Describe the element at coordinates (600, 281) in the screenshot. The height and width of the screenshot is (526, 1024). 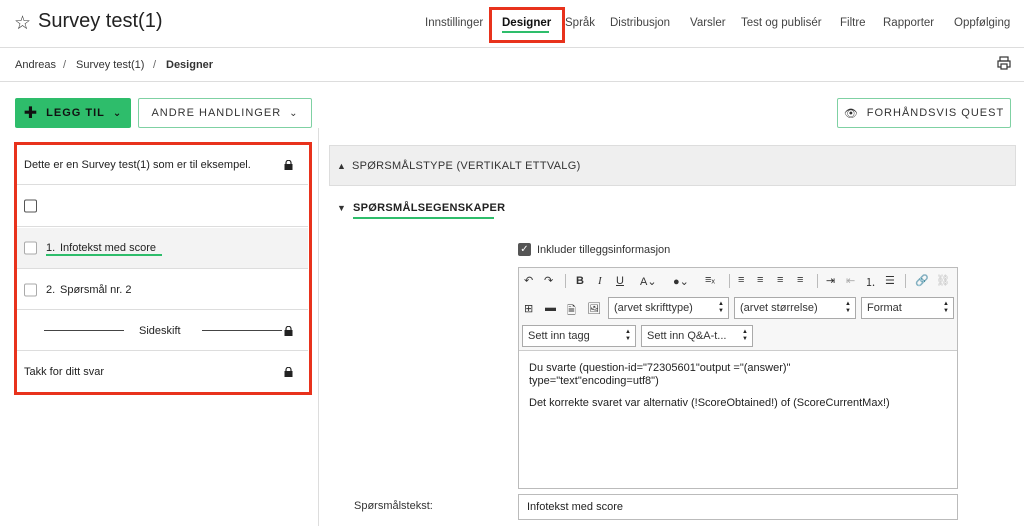
I see `italic-icon: I` at that location.